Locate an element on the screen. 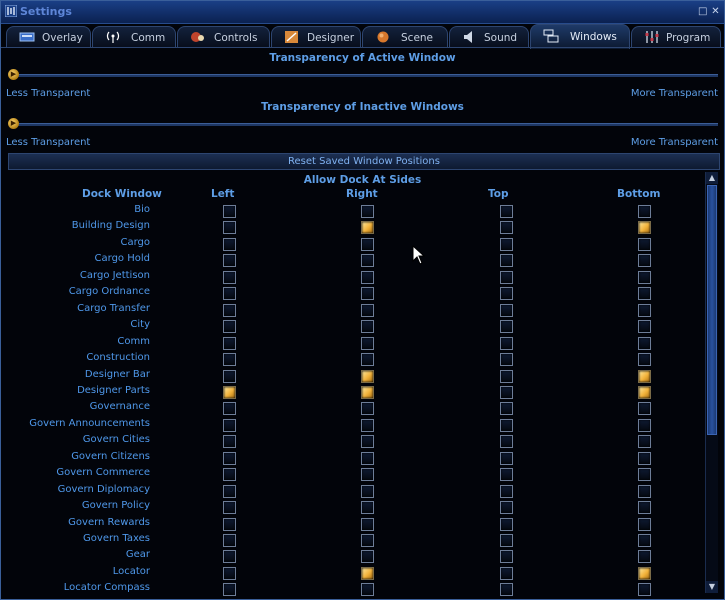  tab-designer: Designer is located at coordinates (316, 37).